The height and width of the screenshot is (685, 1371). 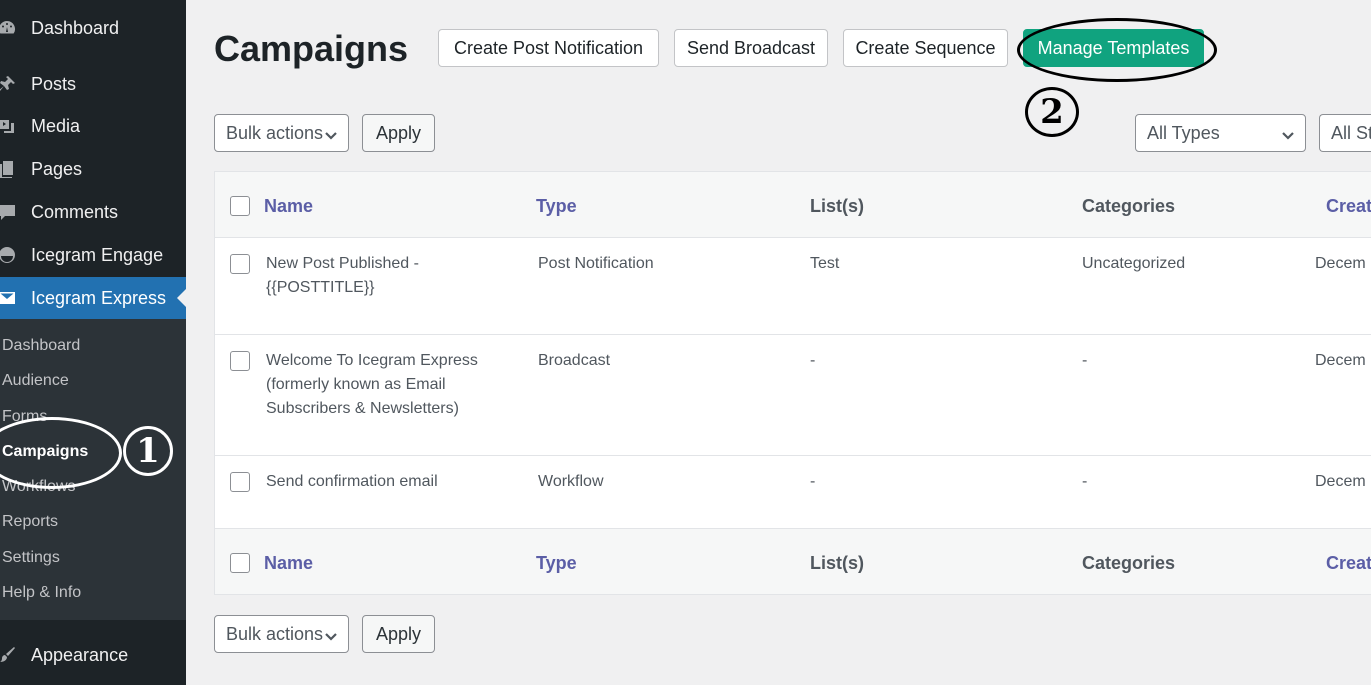 What do you see at coordinates (793, 561) in the screenshot?
I see `table-footer: Name Type List(s) Categories Creat` at bounding box center [793, 561].